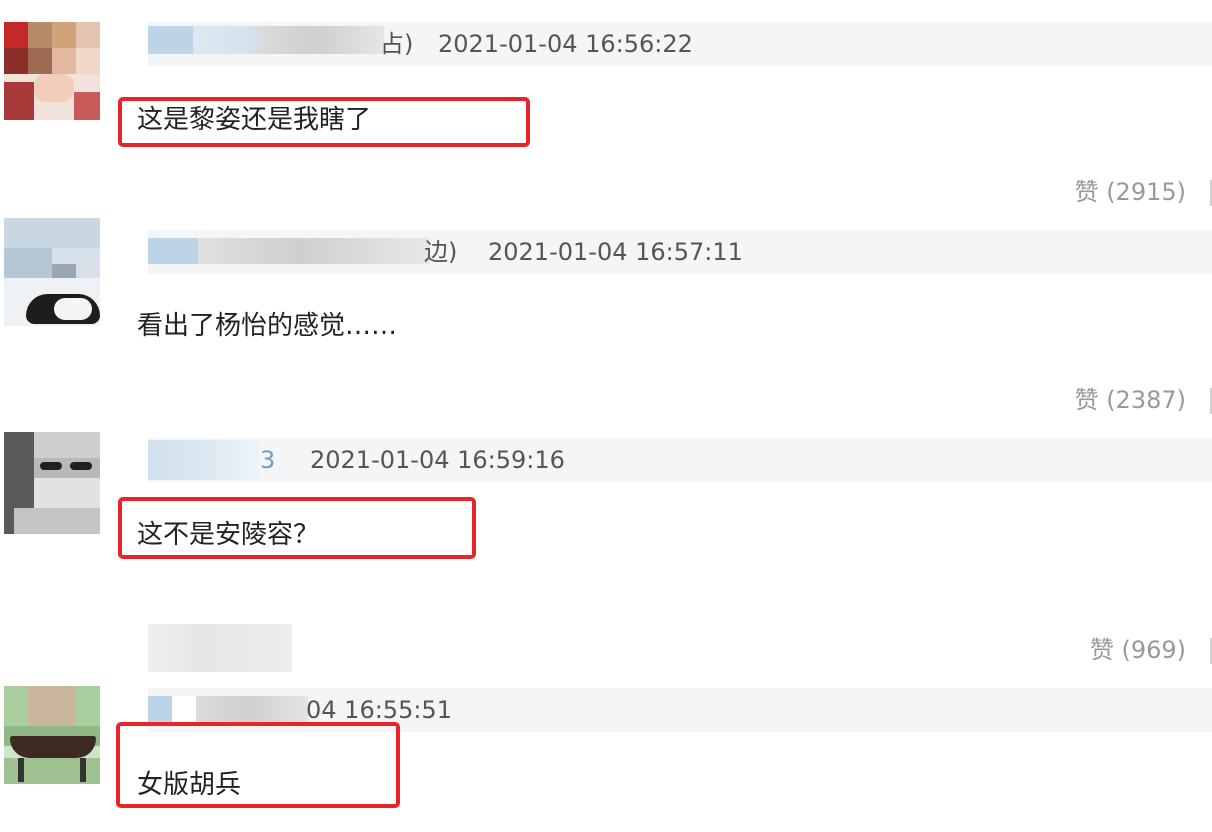 The height and width of the screenshot is (832, 1212). Describe the element at coordinates (254, 120) in the screenshot. I see `comment-text: 这是黎姿还是我瞎了` at that location.